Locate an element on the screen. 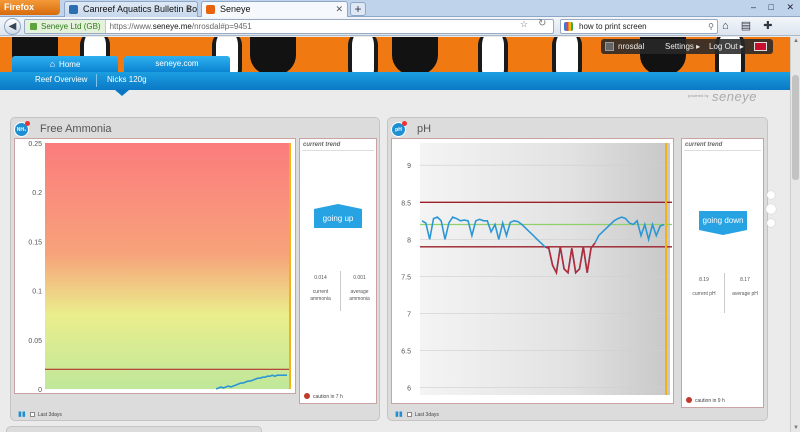  y-tick-label: 0.15 is located at coordinates (35, 242).